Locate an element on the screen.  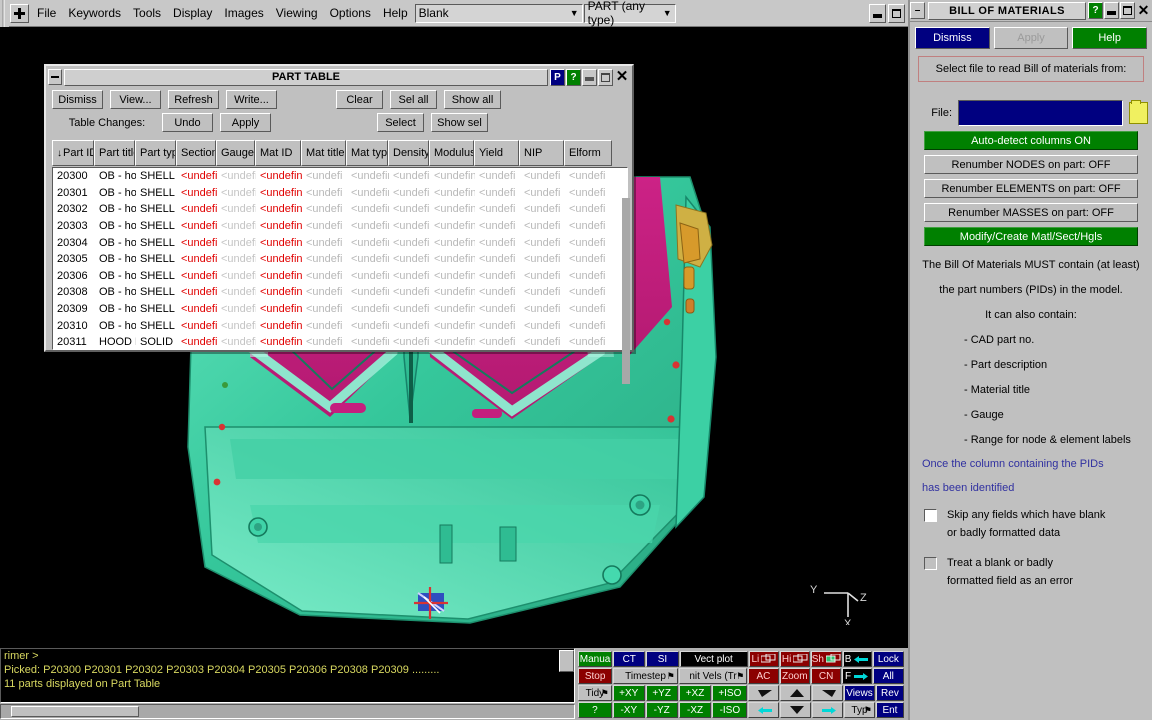
entity-type-dropdown: PART (any type) ▼ is located at coordinates (629, 13).